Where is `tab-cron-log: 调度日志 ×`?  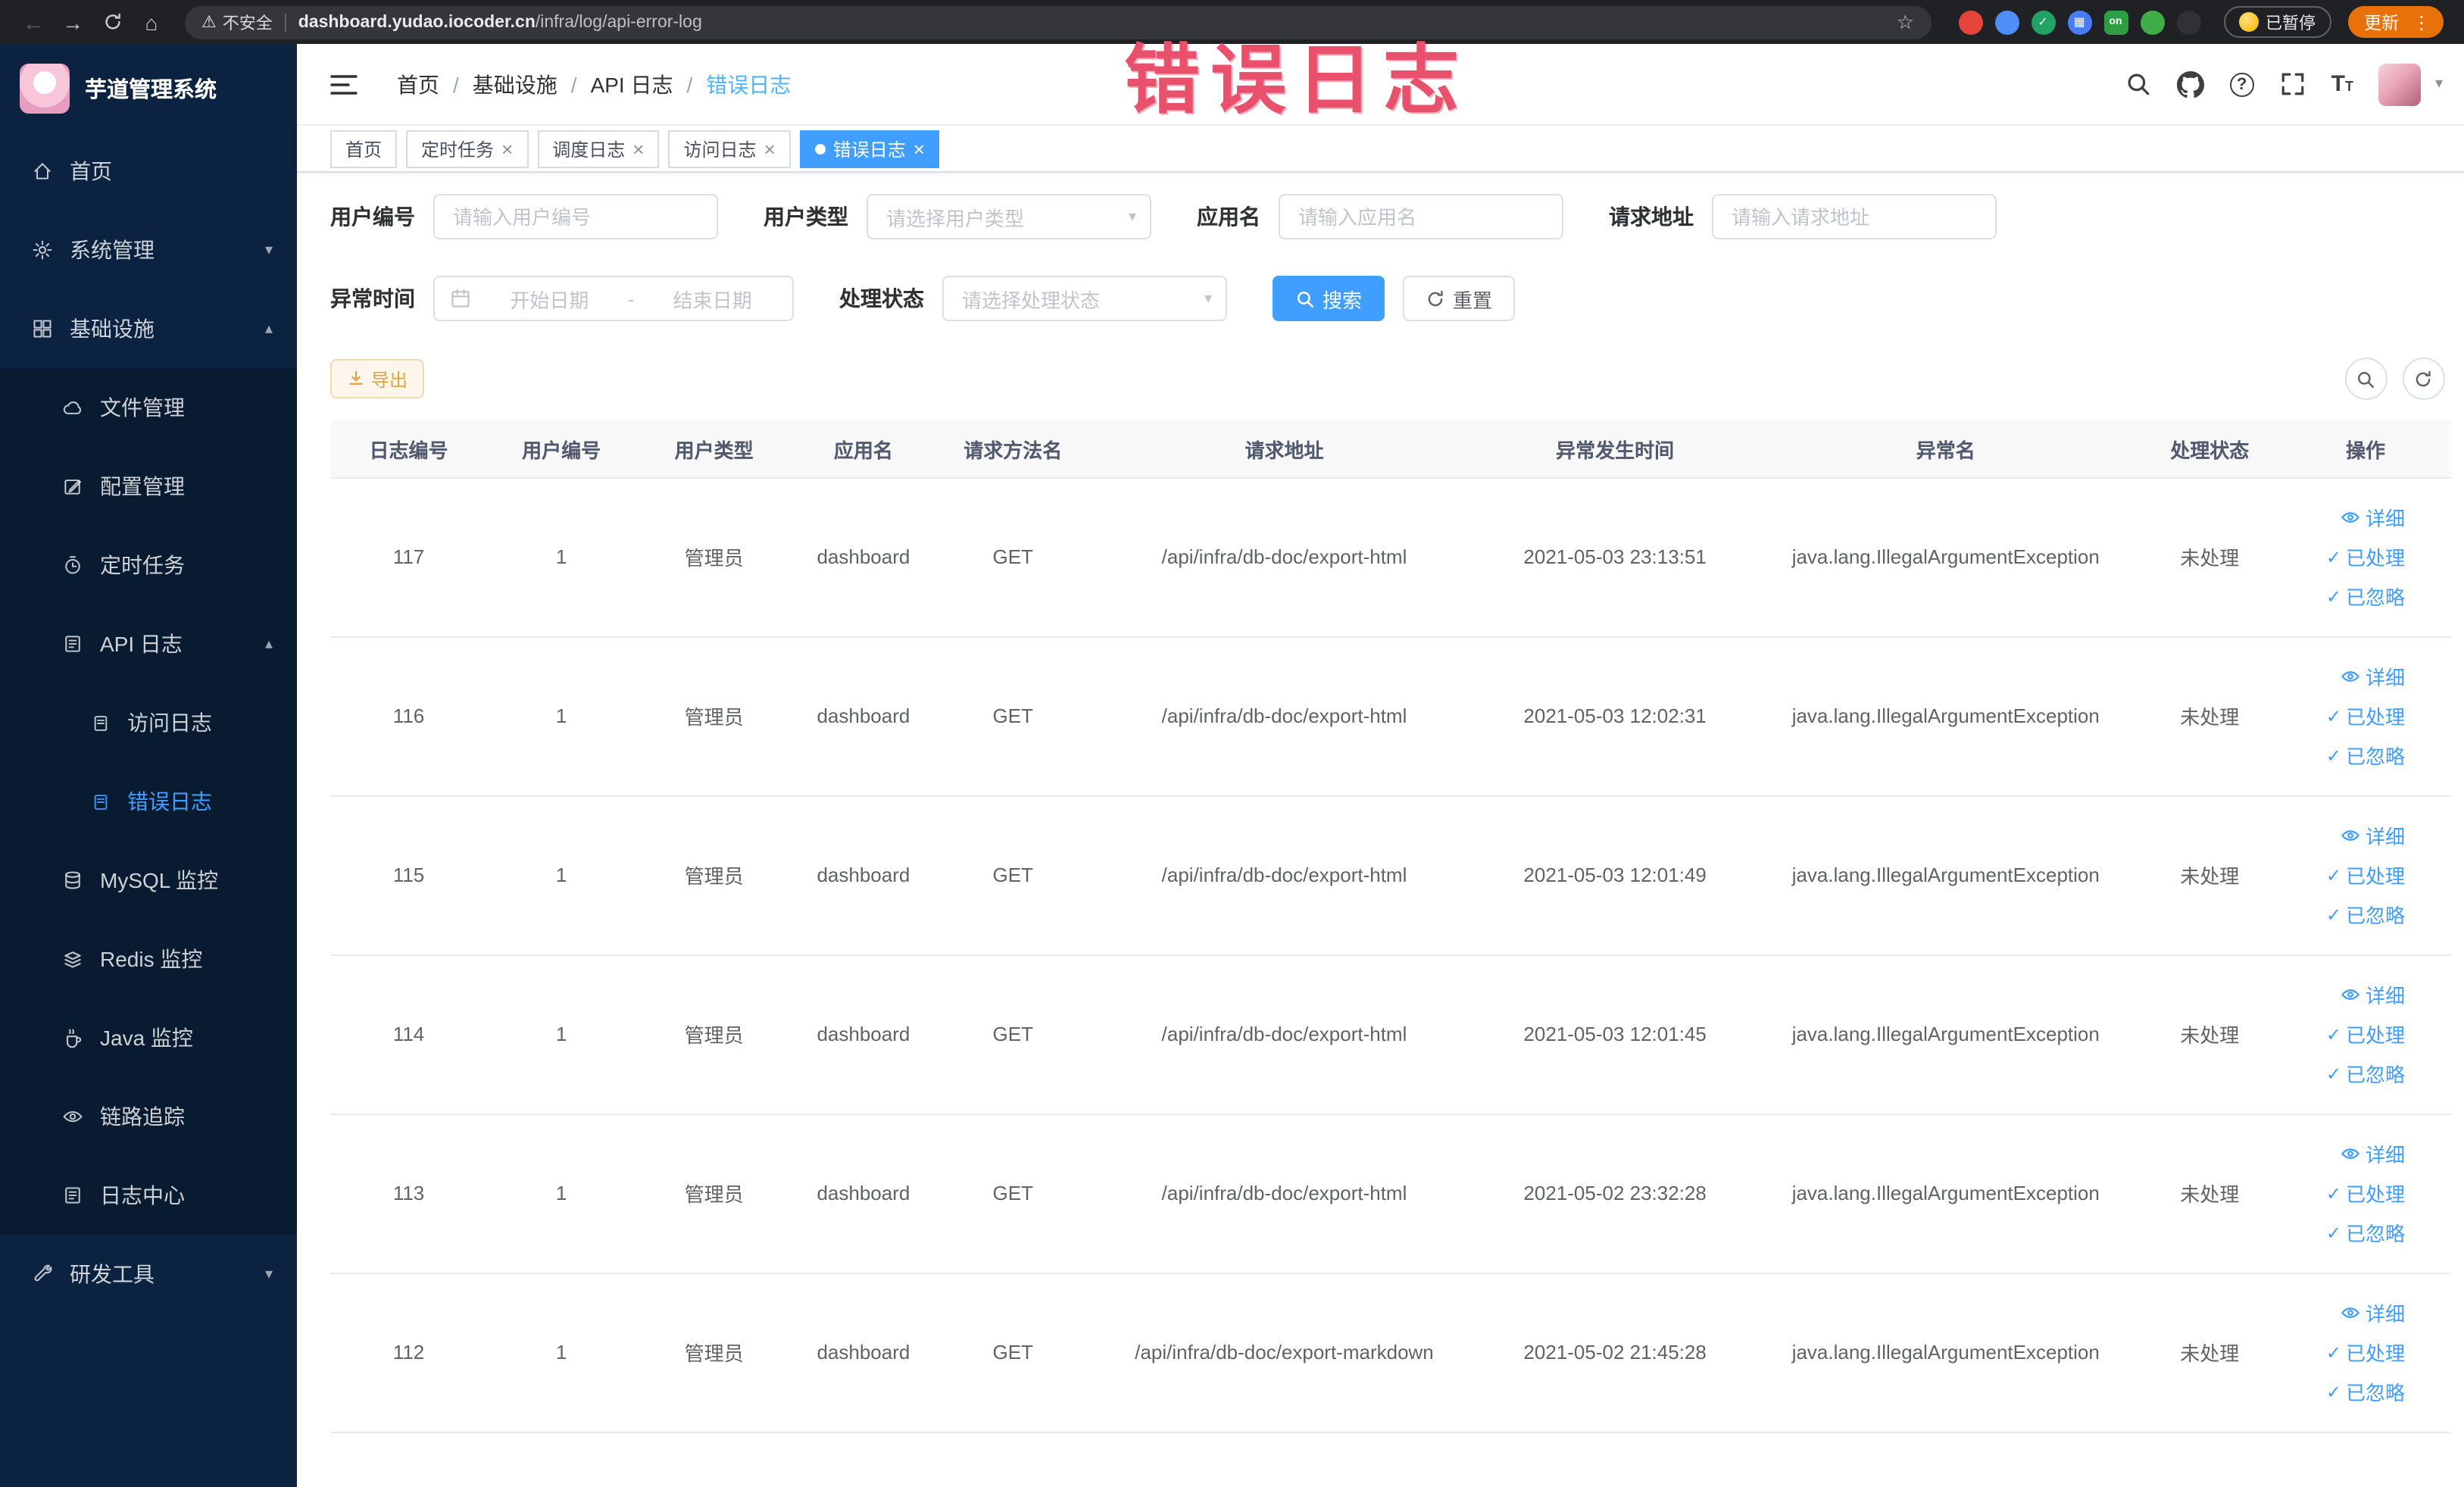 tab-cron-log: 调度日志 × is located at coordinates (598, 148).